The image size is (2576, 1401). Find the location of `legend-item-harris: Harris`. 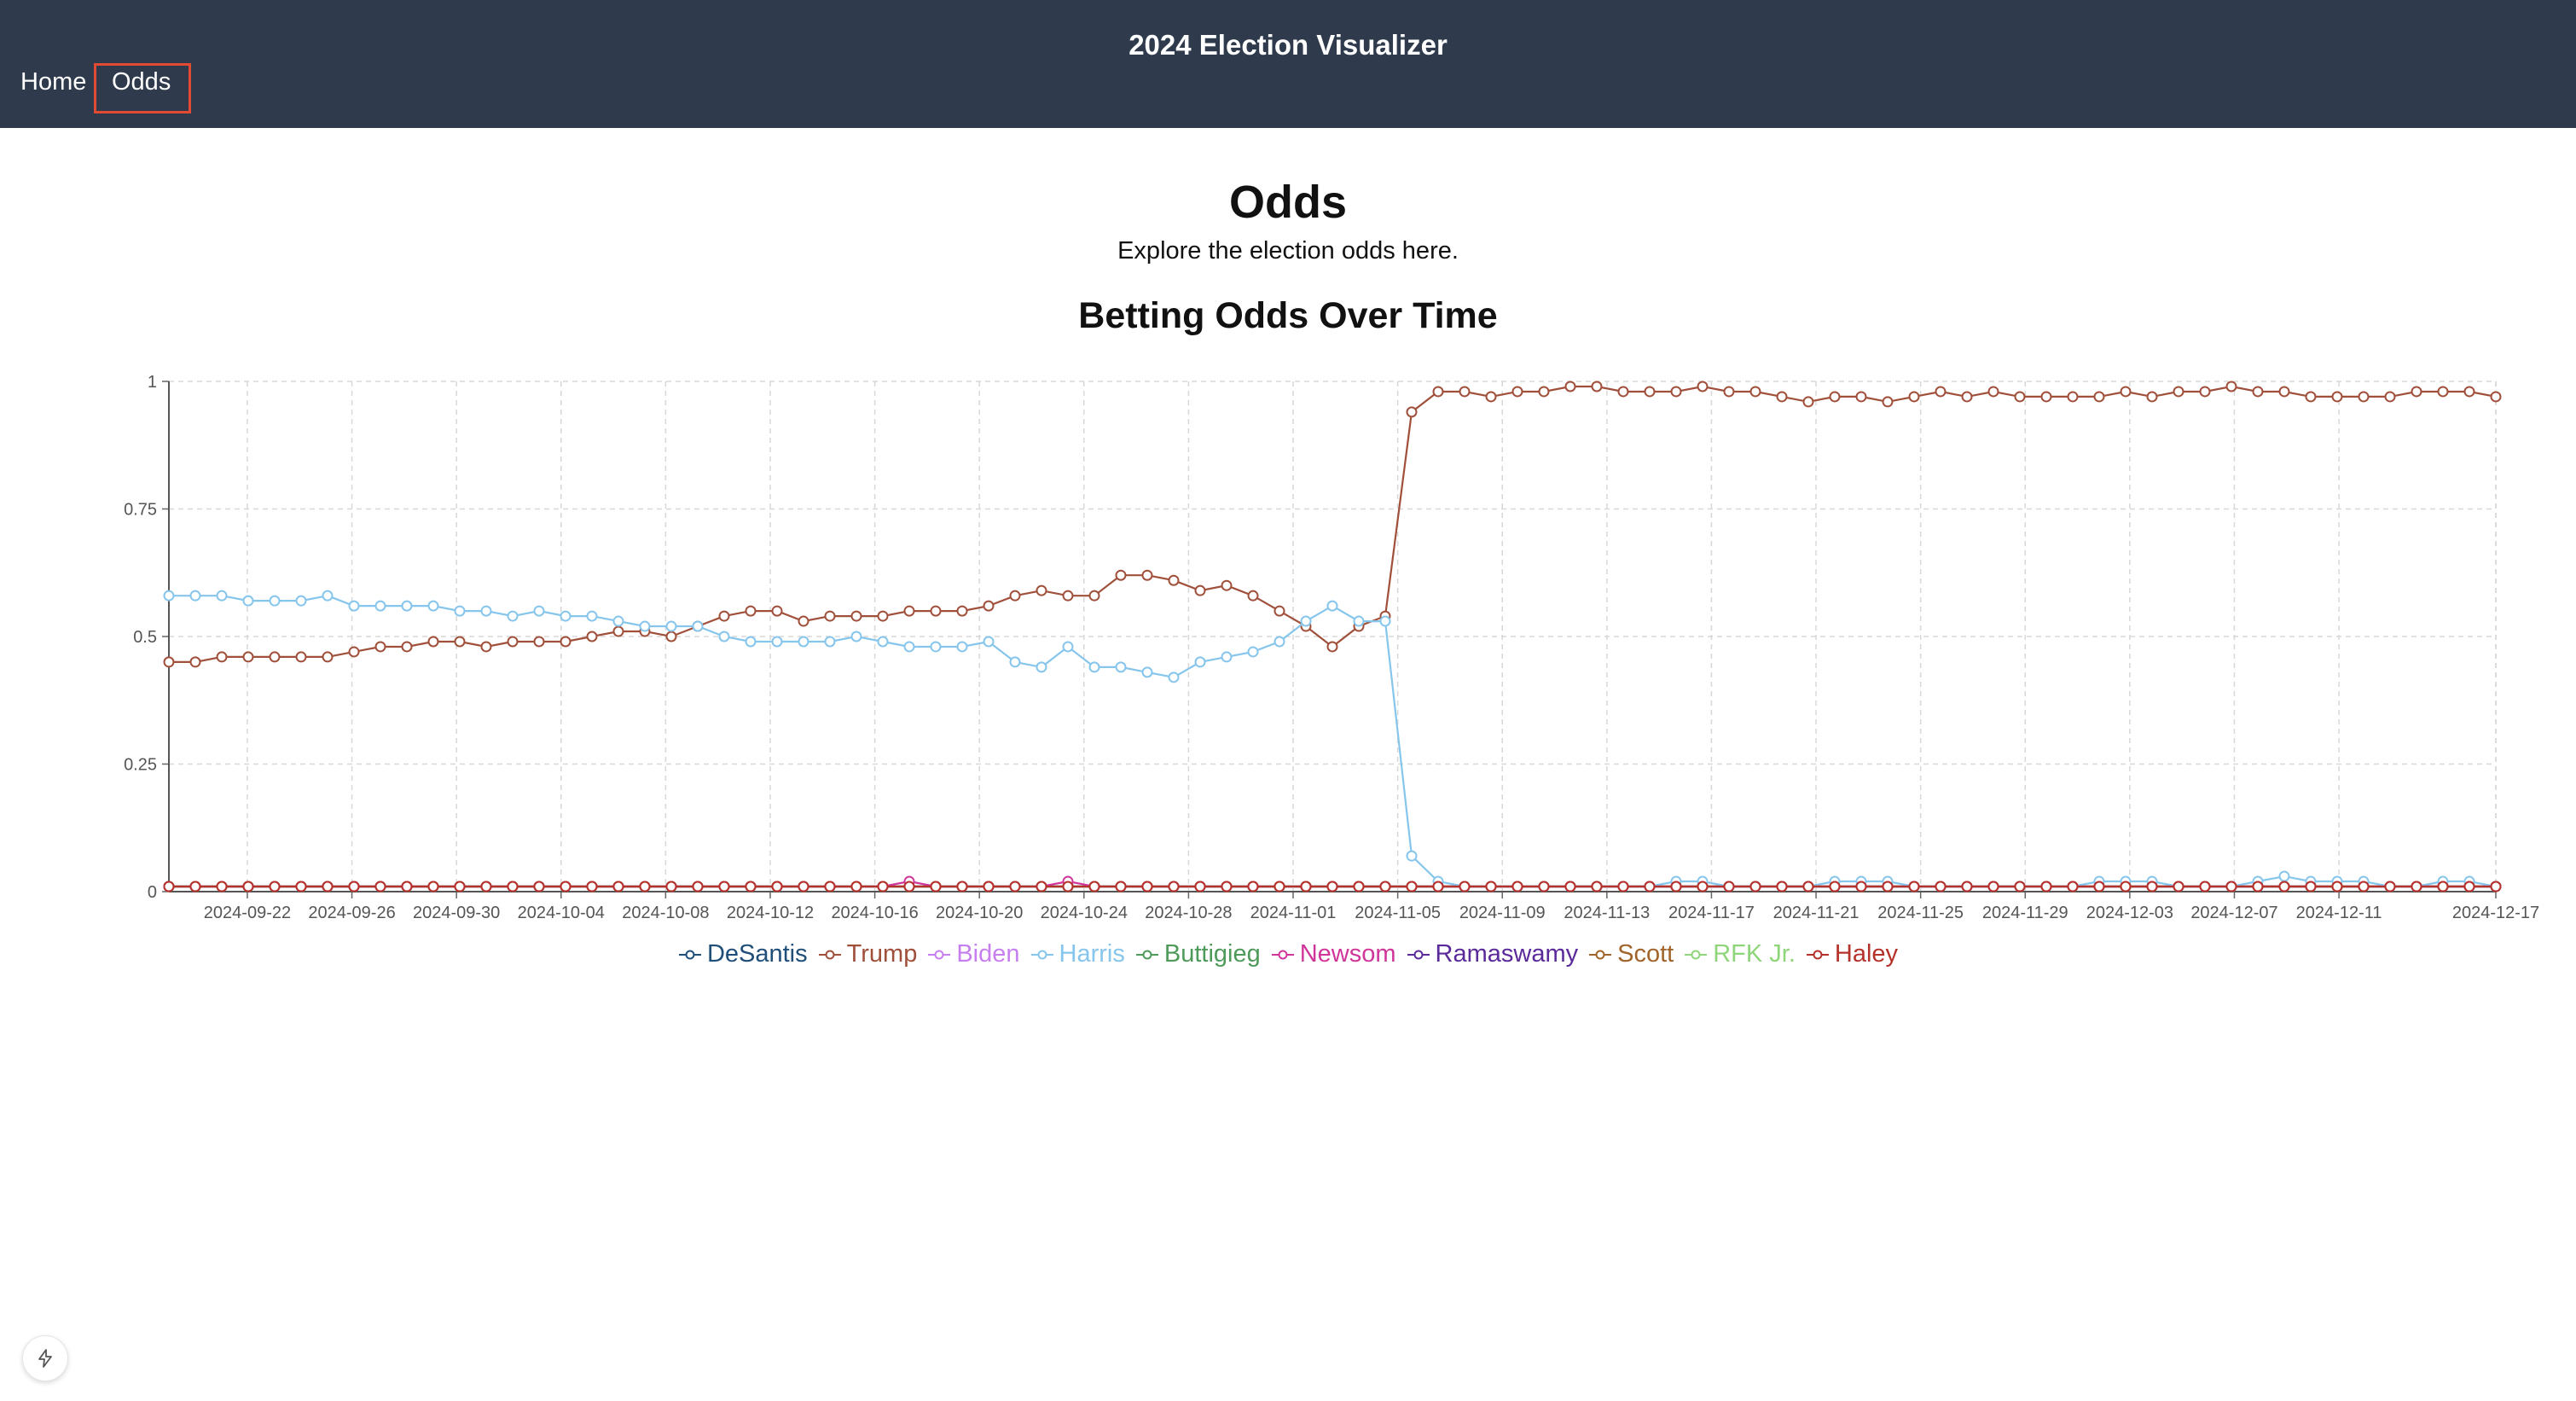

legend-item-harris: Harris is located at coordinates (1077, 954).